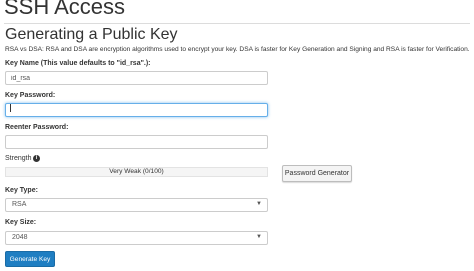  Describe the element at coordinates (21, 190) in the screenshot. I see `key-type-label: Key Type:` at that location.